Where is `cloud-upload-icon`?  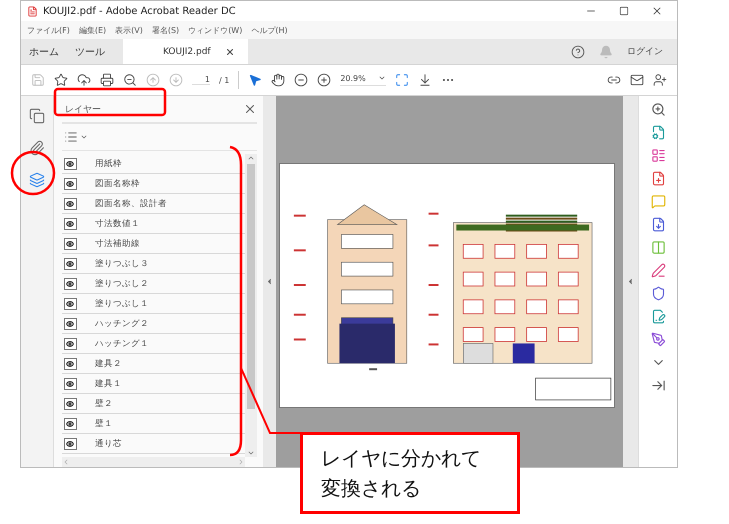 cloud-upload-icon is located at coordinates (84, 80).